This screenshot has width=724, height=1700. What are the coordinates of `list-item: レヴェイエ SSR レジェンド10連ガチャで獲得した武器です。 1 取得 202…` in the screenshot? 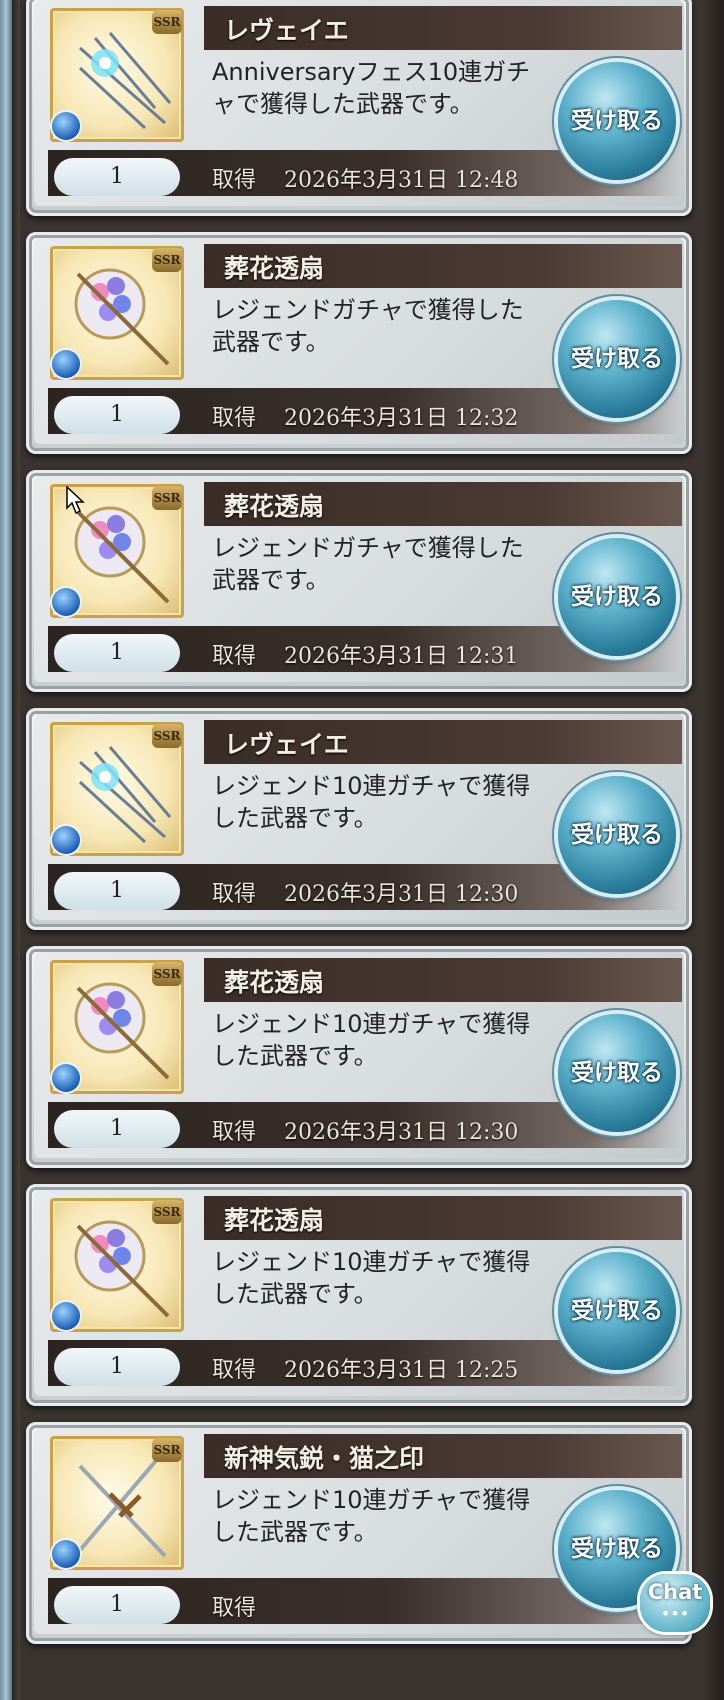 It's located at (359, 819).